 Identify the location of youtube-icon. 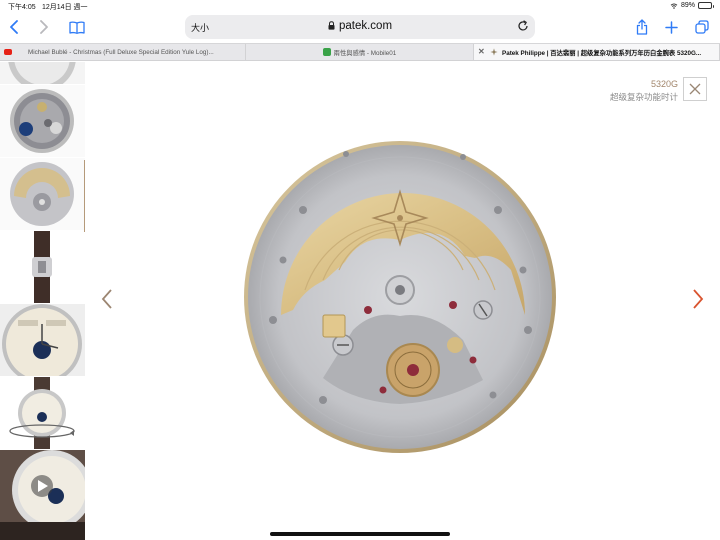
(8, 52).